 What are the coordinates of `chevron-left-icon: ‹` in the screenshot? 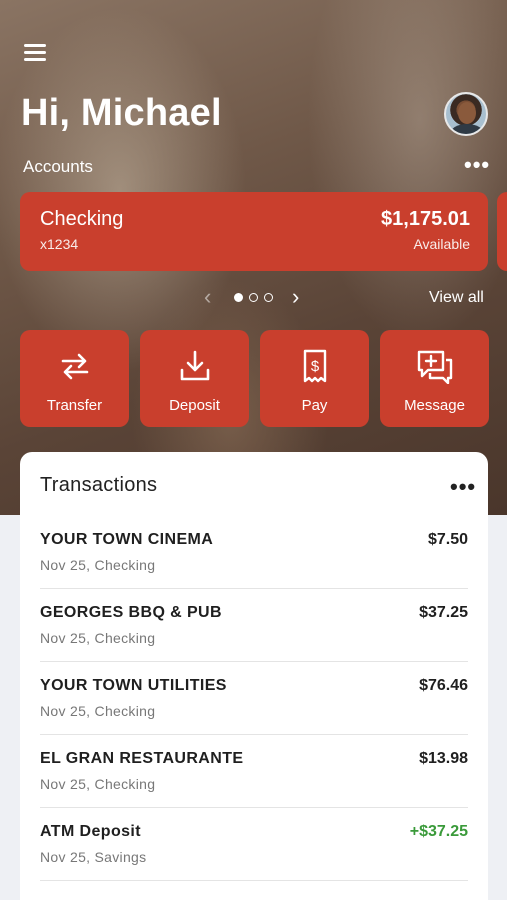 It's located at (207, 297).